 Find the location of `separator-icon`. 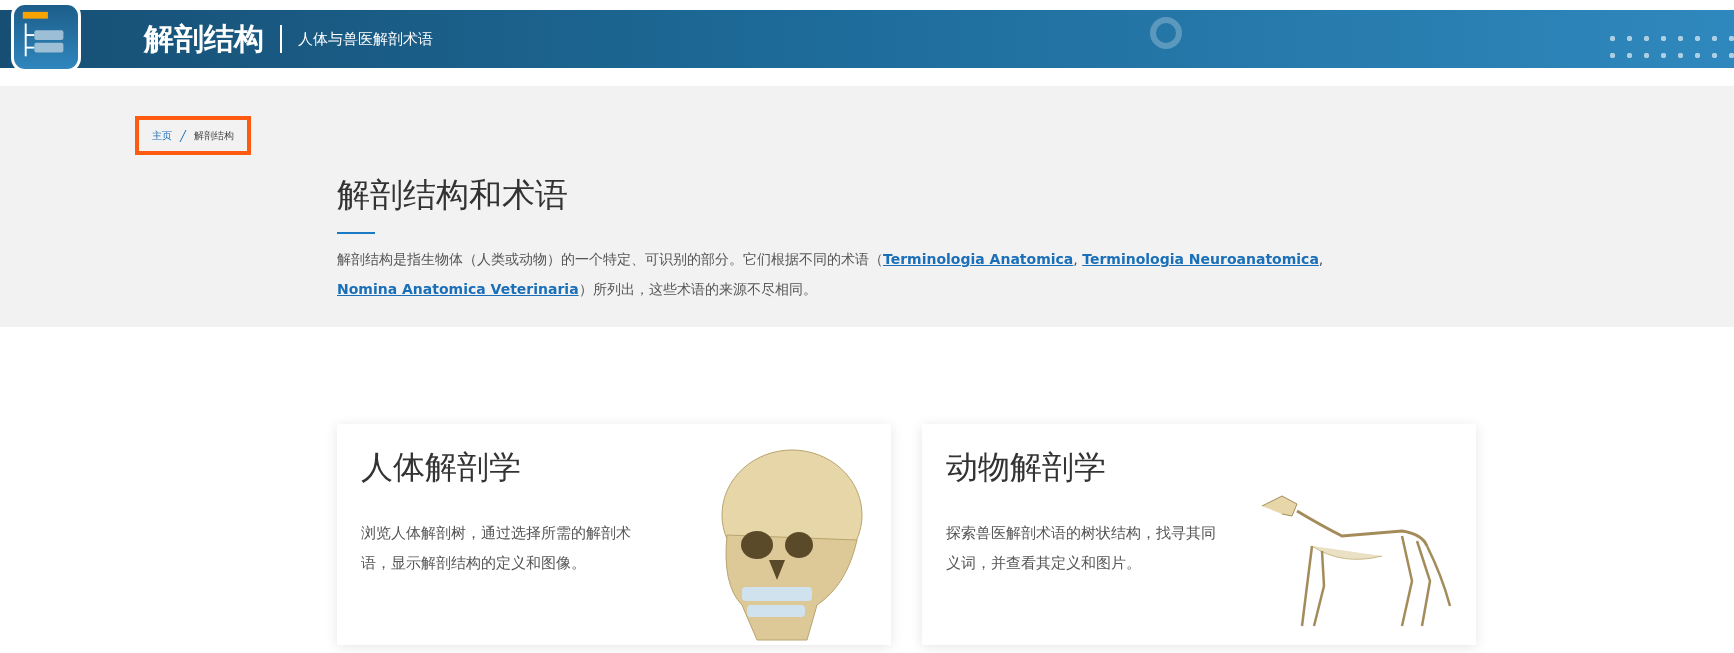

separator-icon is located at coordinates (183, 135).